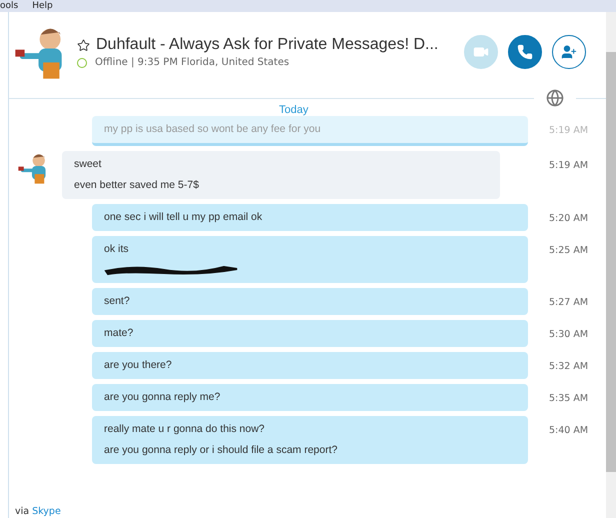  What do you see at coordinates (184, 217) in the screenshot?
I see `message-text: one sec i will tell u my pp email ok` at bounding box center [184, 217].